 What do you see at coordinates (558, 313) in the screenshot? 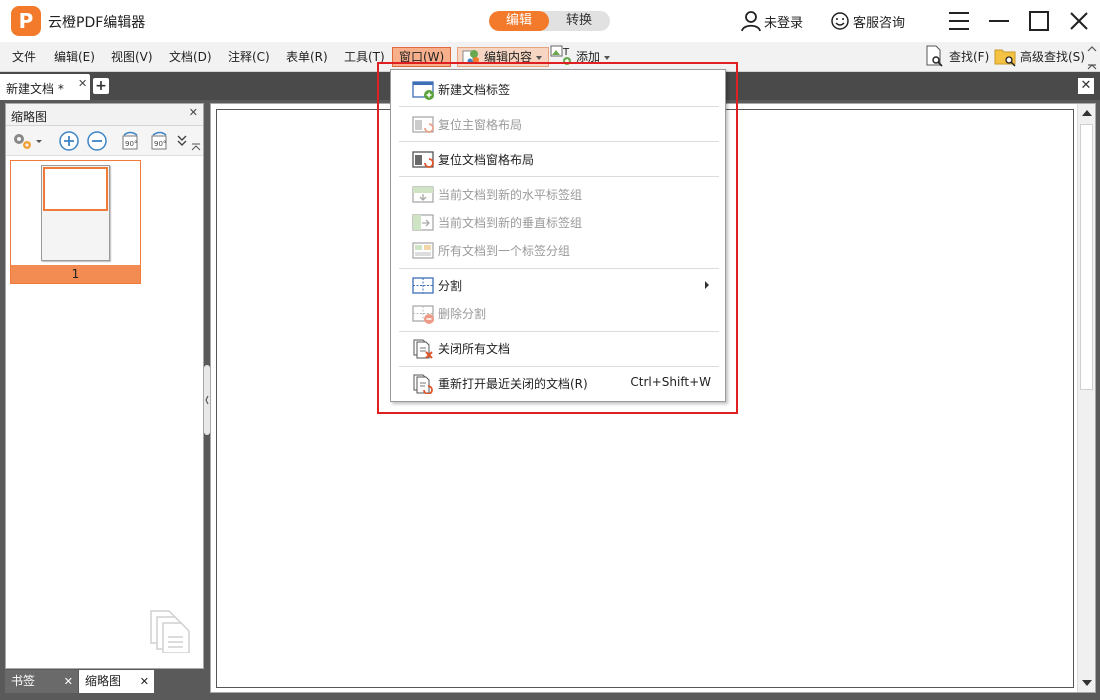
I see `menu-item-remove-split: 删除分割` at bounding box center [558, 313].